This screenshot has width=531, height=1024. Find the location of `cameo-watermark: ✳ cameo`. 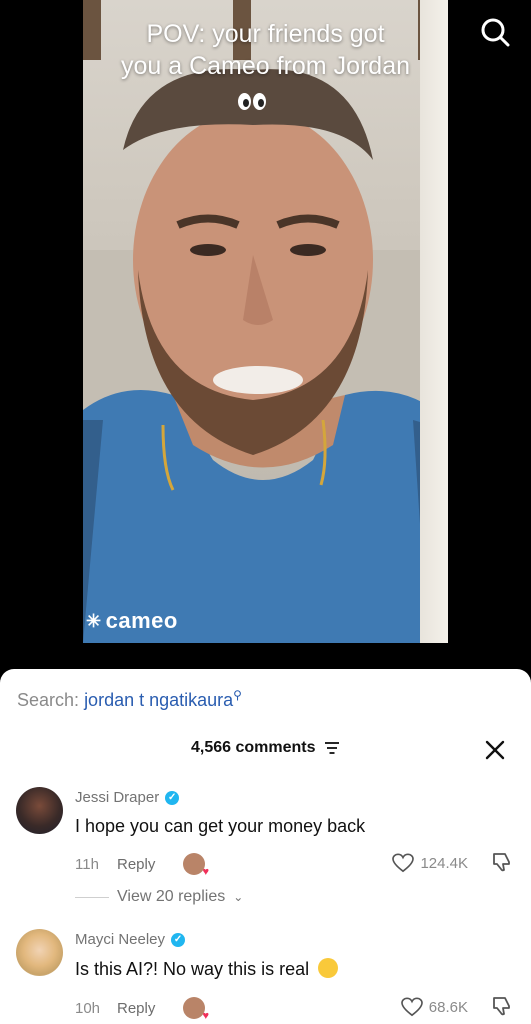

cameo-watermark: ✳ cameo is located at coordinates (132, 621).